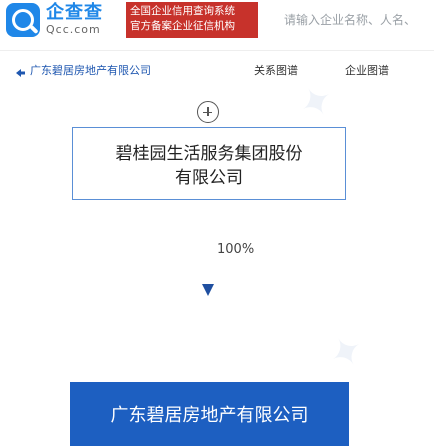 This screenshot has width=434, height=446. I want to click on back-arrow-icon, so click(20, 70).